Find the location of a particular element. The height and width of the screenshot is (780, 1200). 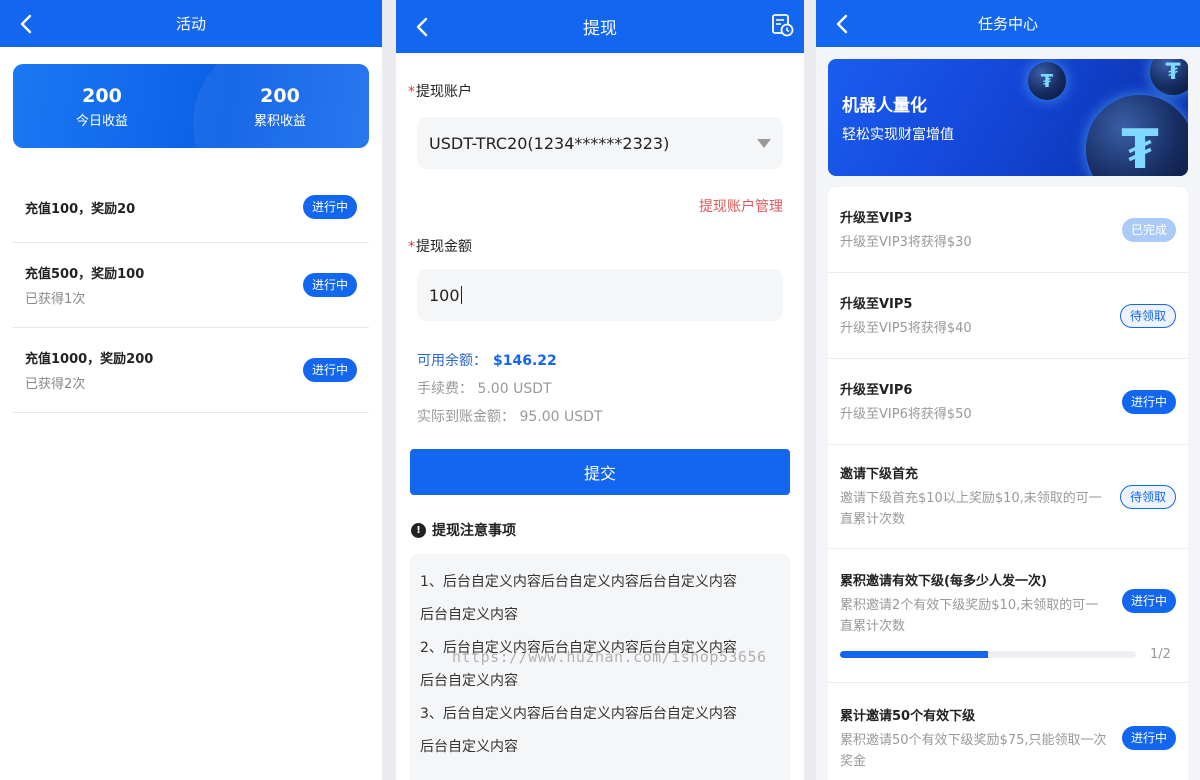

account-select-value: USDT-TRC20(1234******2323) is located at coordinates (549, 143).